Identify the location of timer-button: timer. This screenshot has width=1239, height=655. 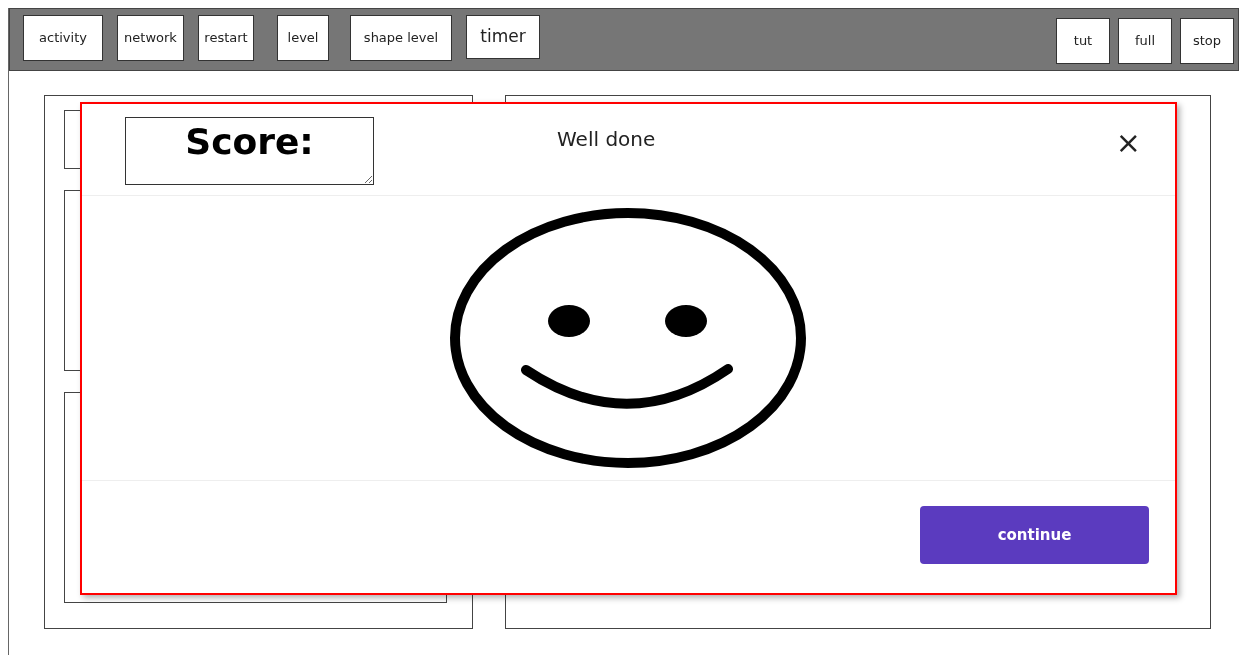
(503, 37).